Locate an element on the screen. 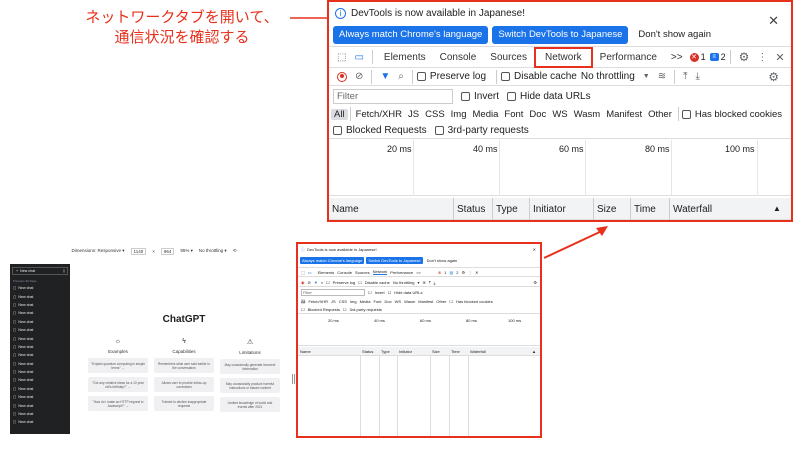  panel-resize-handle is located at coordinates (293, 379).